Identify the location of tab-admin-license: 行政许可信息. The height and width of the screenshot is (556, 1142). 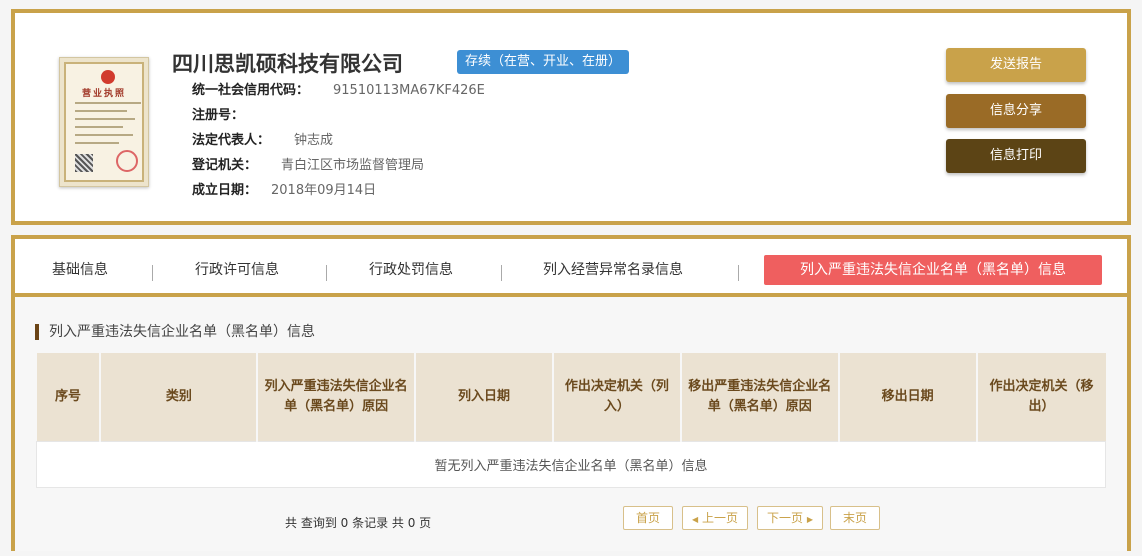
(237, 270).